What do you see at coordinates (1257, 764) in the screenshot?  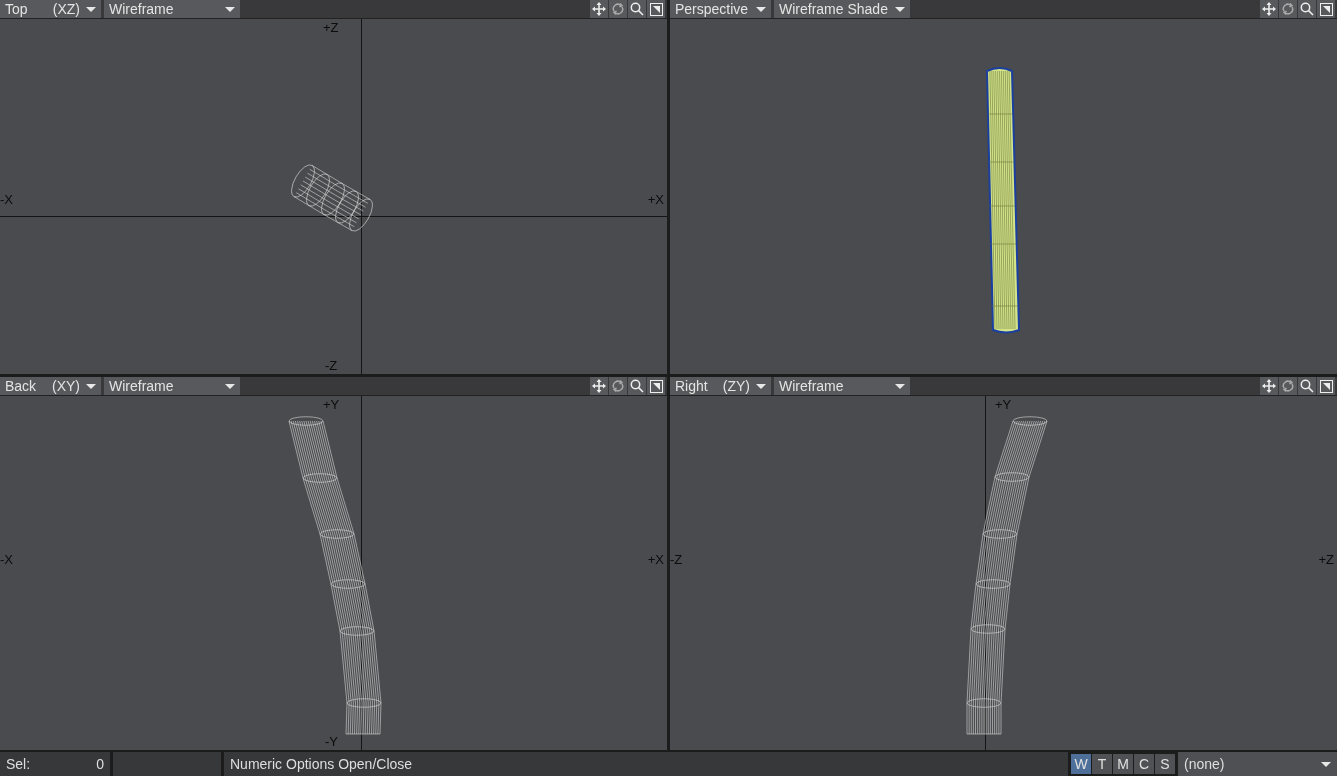 I see `layer-dropdown: (none)` at bounding box center [1257, 764].